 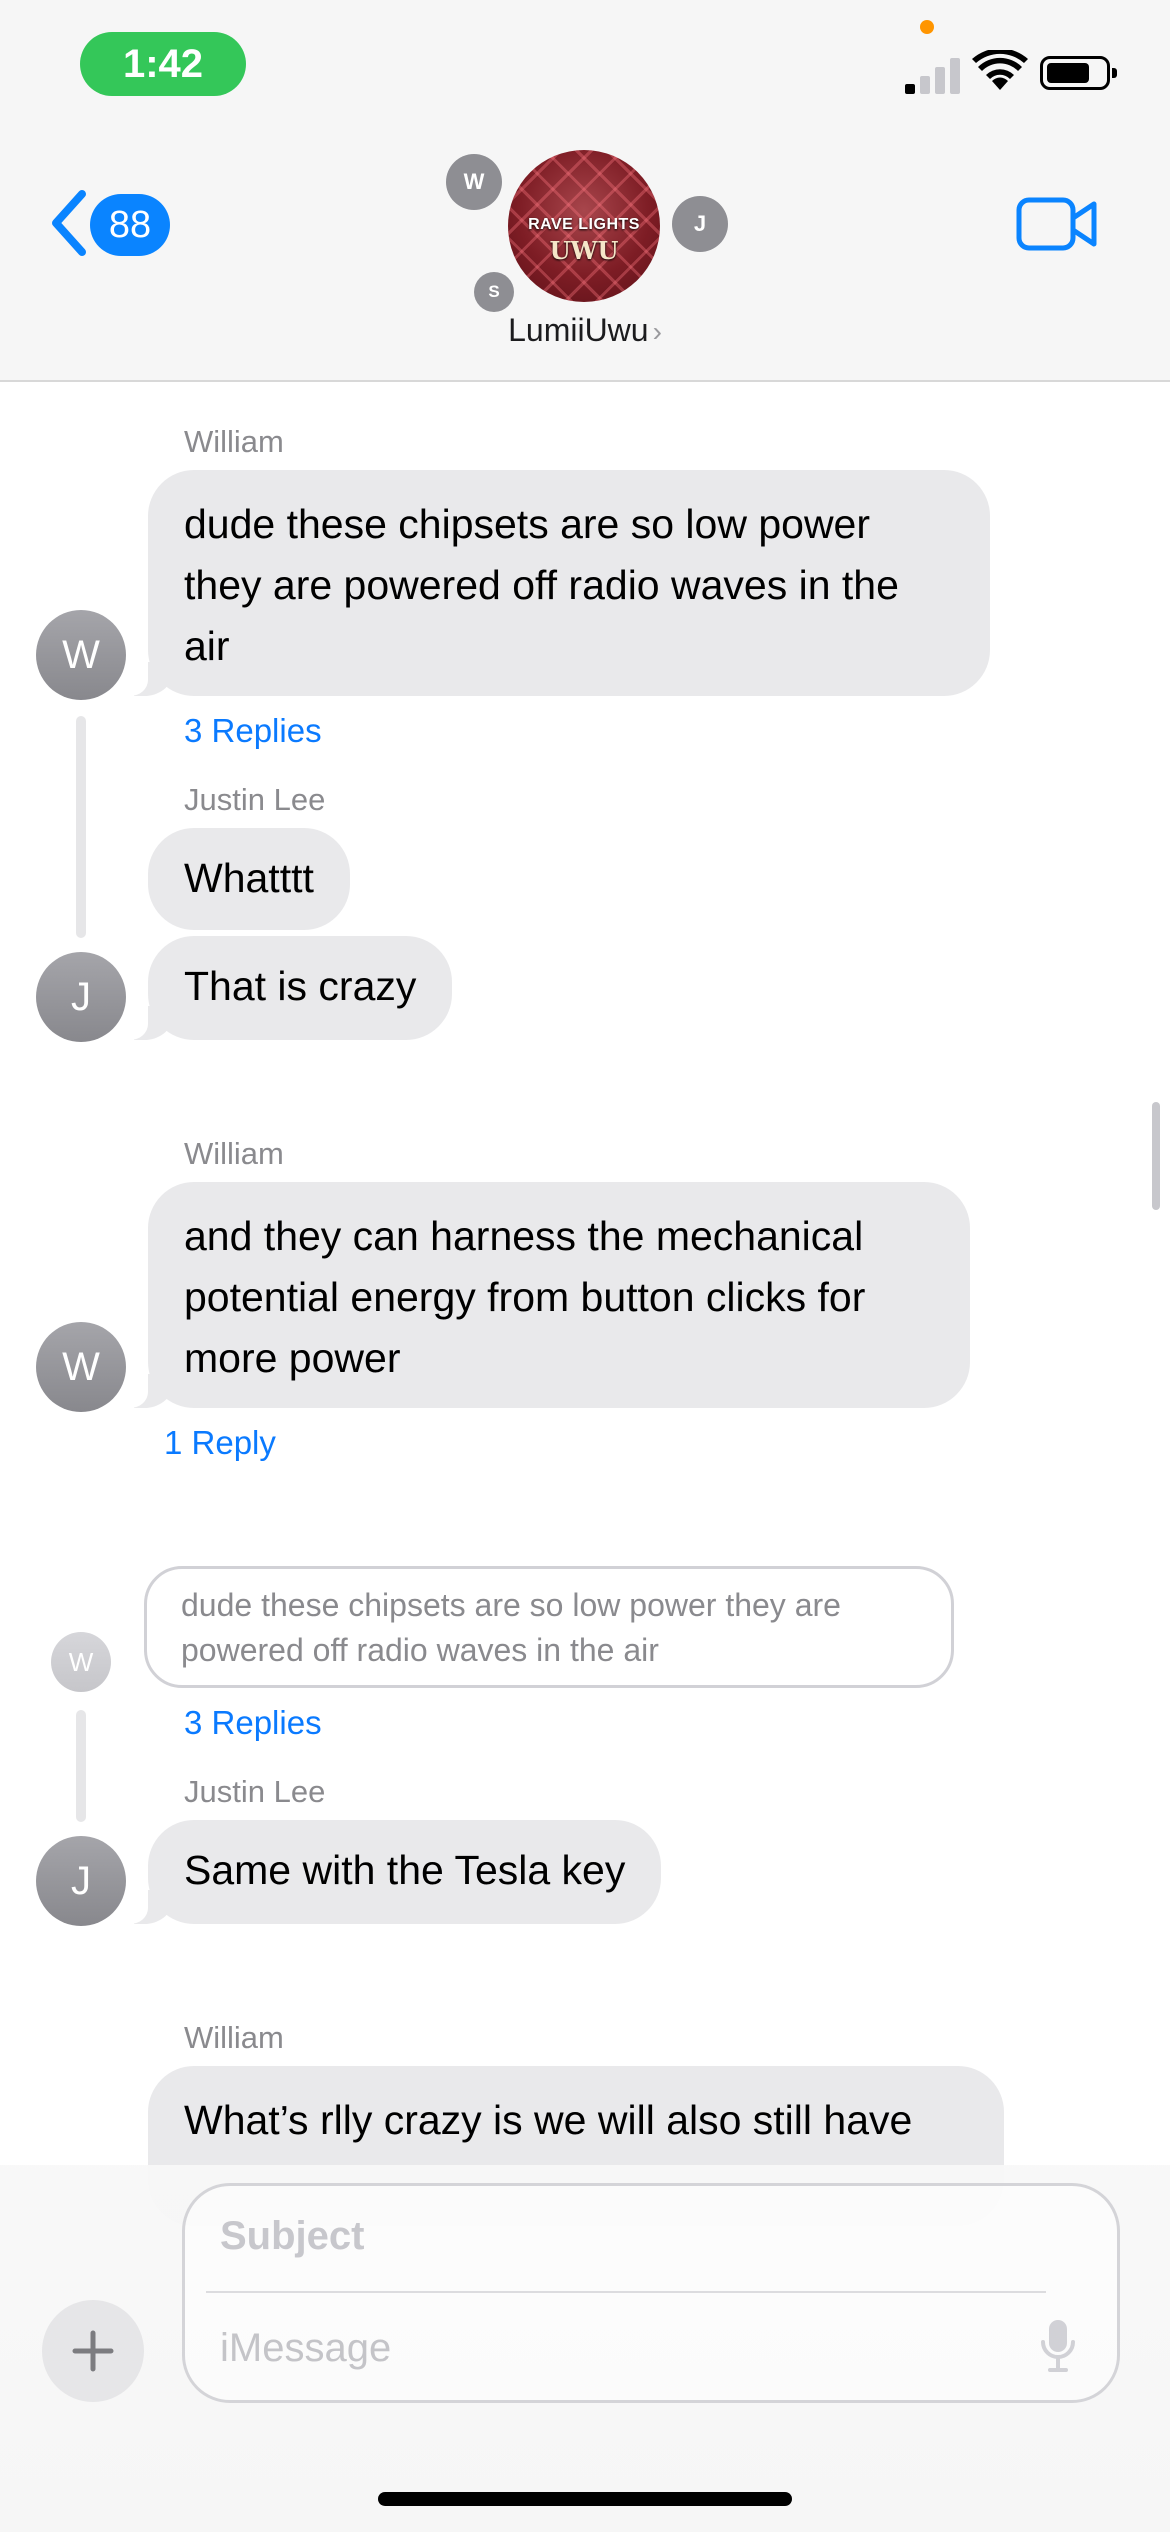 What do you see at coordinates (81, 1662) in the screenshot?
I see `quoted-avatar: W` at bounding box center [81, 1662].